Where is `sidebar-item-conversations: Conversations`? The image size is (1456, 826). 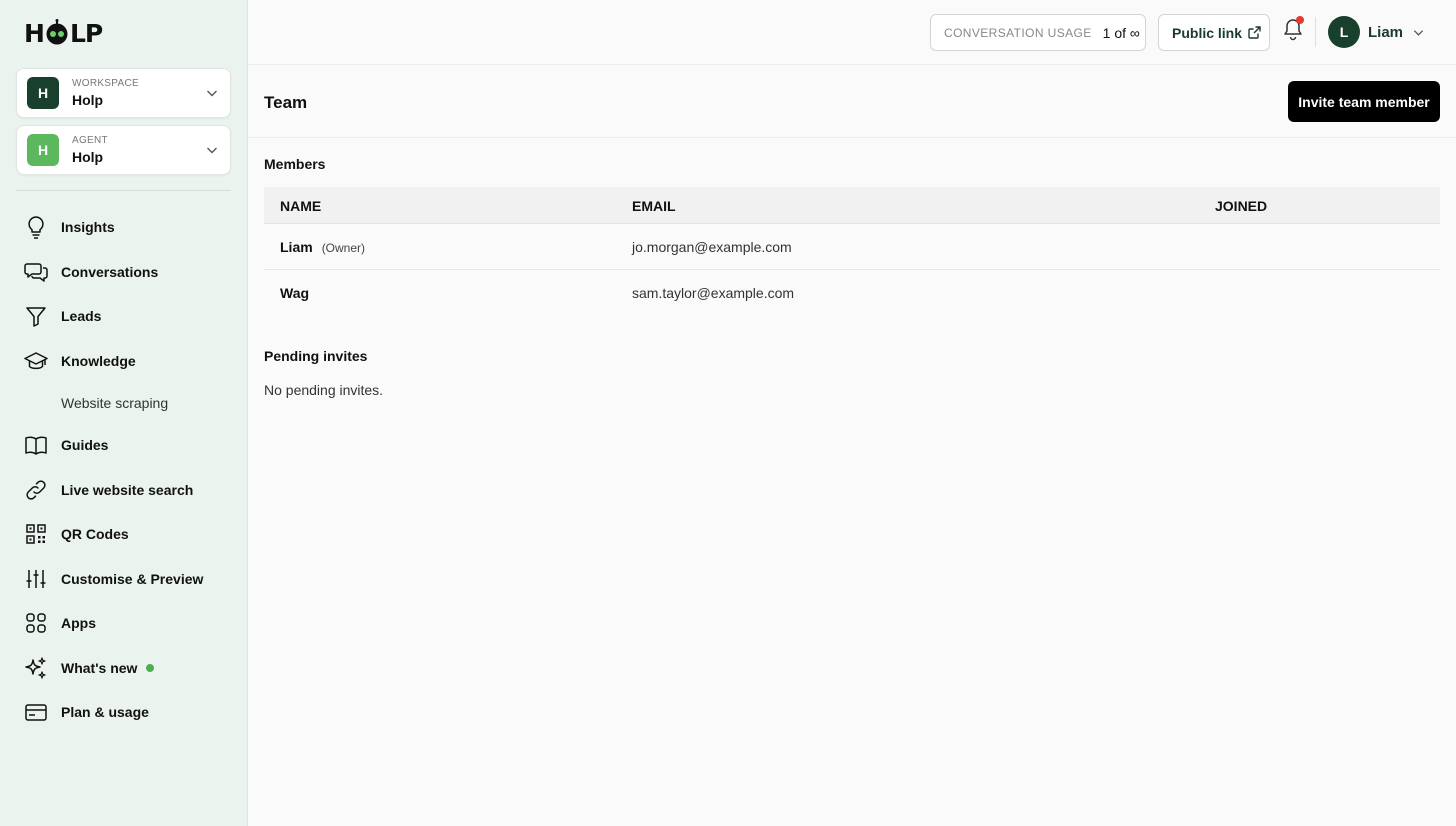
sidebar-item-conversations: Conversations is located at coordinates (91, 272).